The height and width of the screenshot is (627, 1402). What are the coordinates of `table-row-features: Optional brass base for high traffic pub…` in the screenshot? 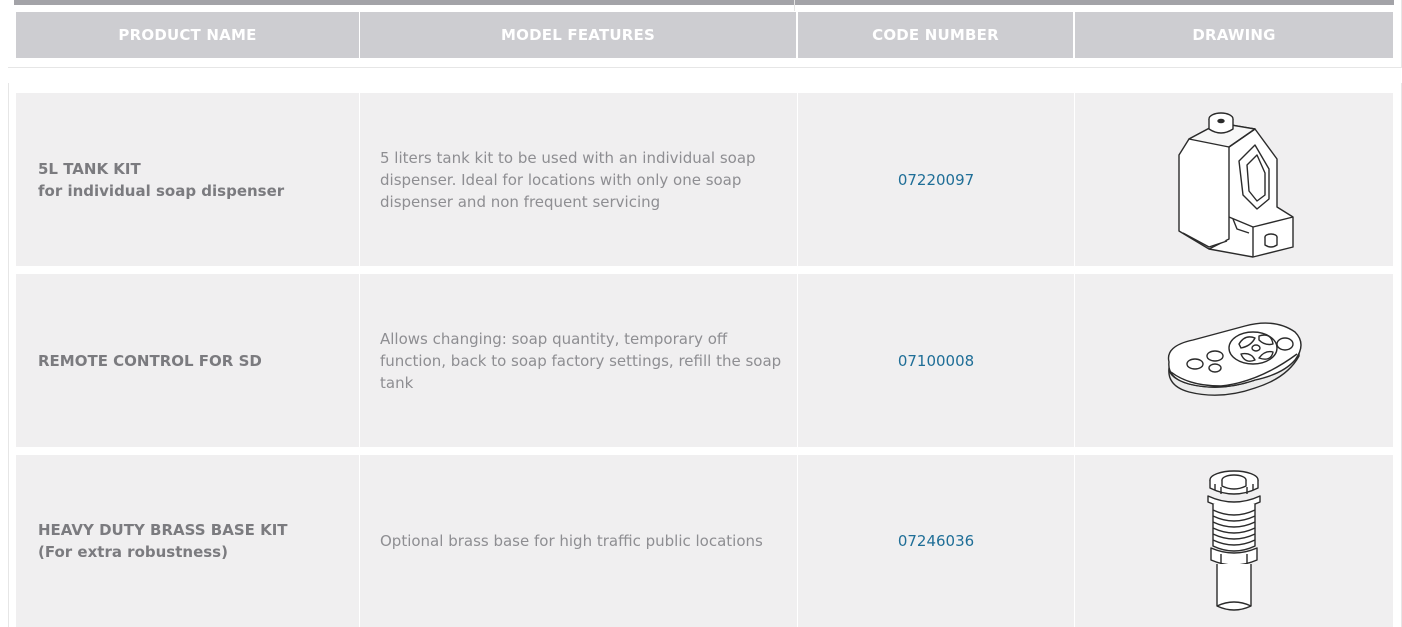 It's located at (578, 541).